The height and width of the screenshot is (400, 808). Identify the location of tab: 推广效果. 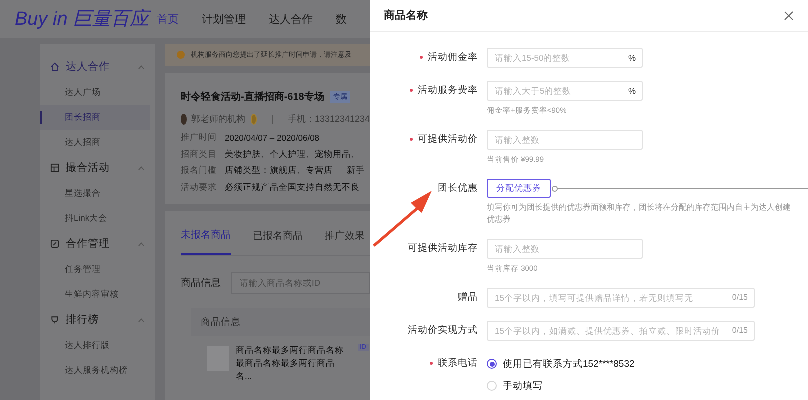
(345, 236).